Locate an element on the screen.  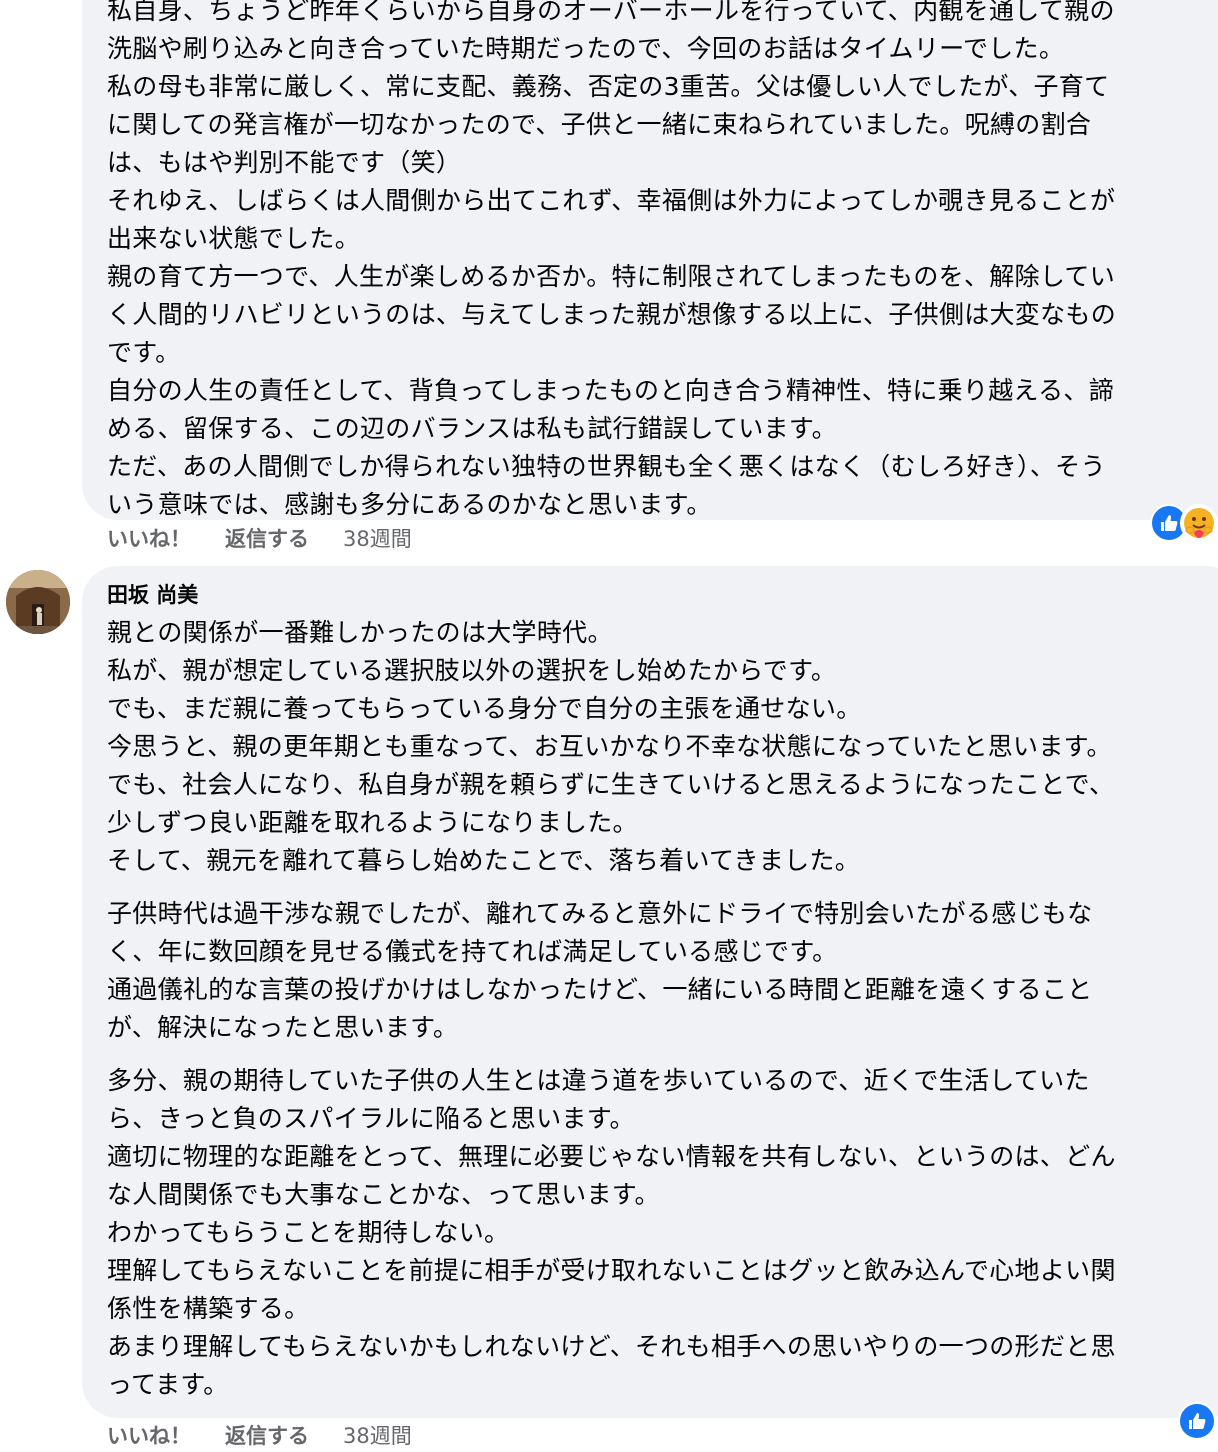
comment-line: 私の母も非常に厳しく、常に支配、義務、否定の3重苦。父は優しい人でしたが、子育て is located at coordinates (608, 86).